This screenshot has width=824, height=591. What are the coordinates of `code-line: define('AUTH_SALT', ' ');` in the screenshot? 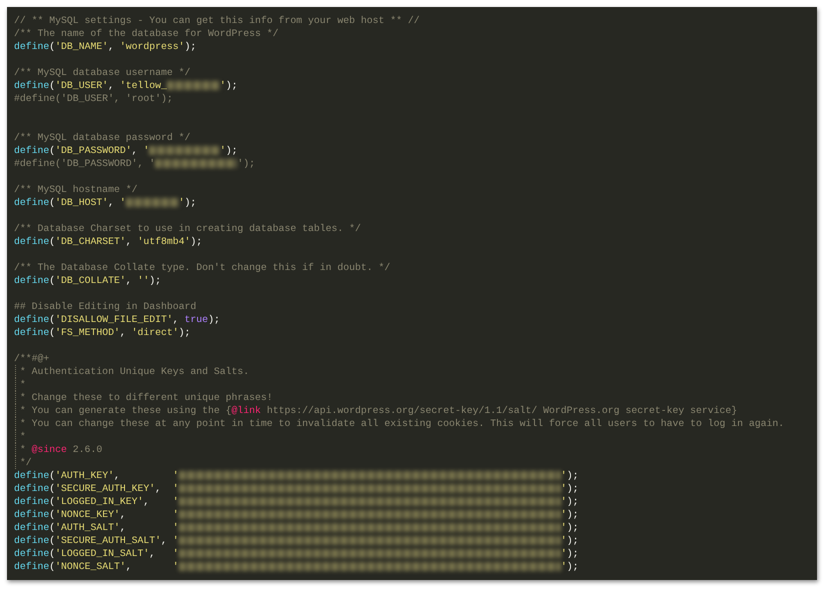 It's located at (297, 527).